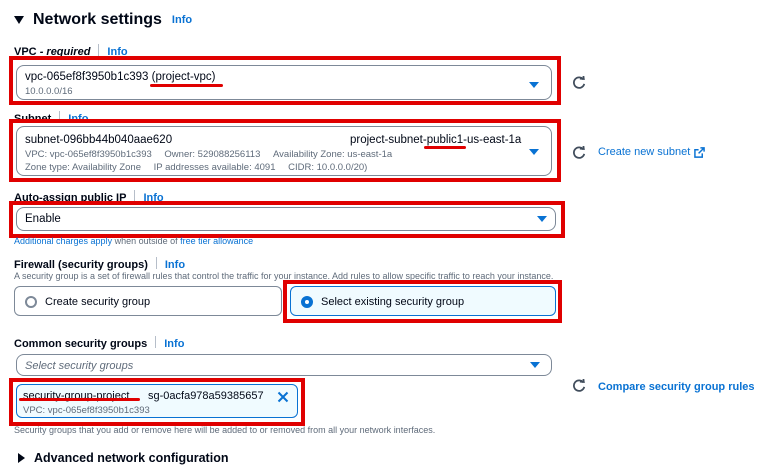  Describe the element at coordinates (174, 344) in the screenshot. I see `common-sg-info-link: Info` at that location.